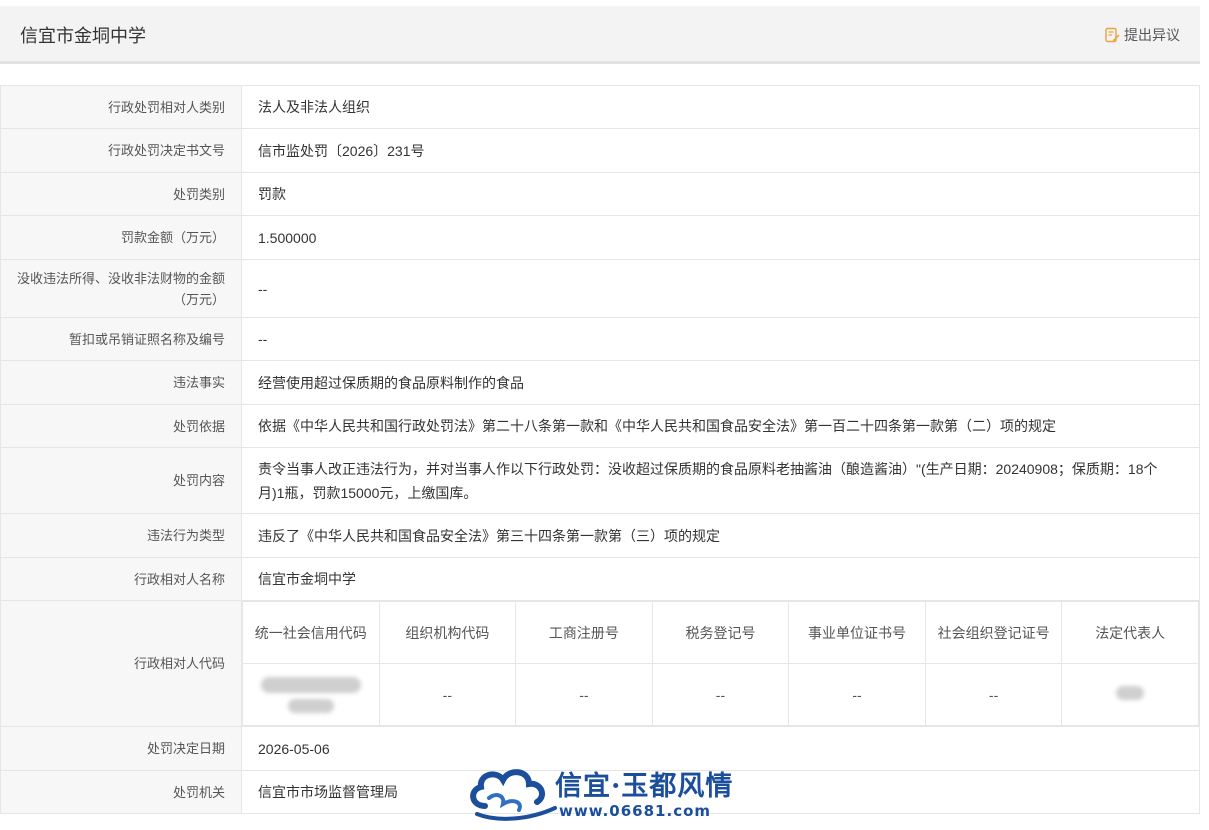 The image size is (1209, 830). What do you see at coordinates (121, 663) in the screenshot?
I see `label-party-code: 行政相对人代码` at bounding box center [121, 663].